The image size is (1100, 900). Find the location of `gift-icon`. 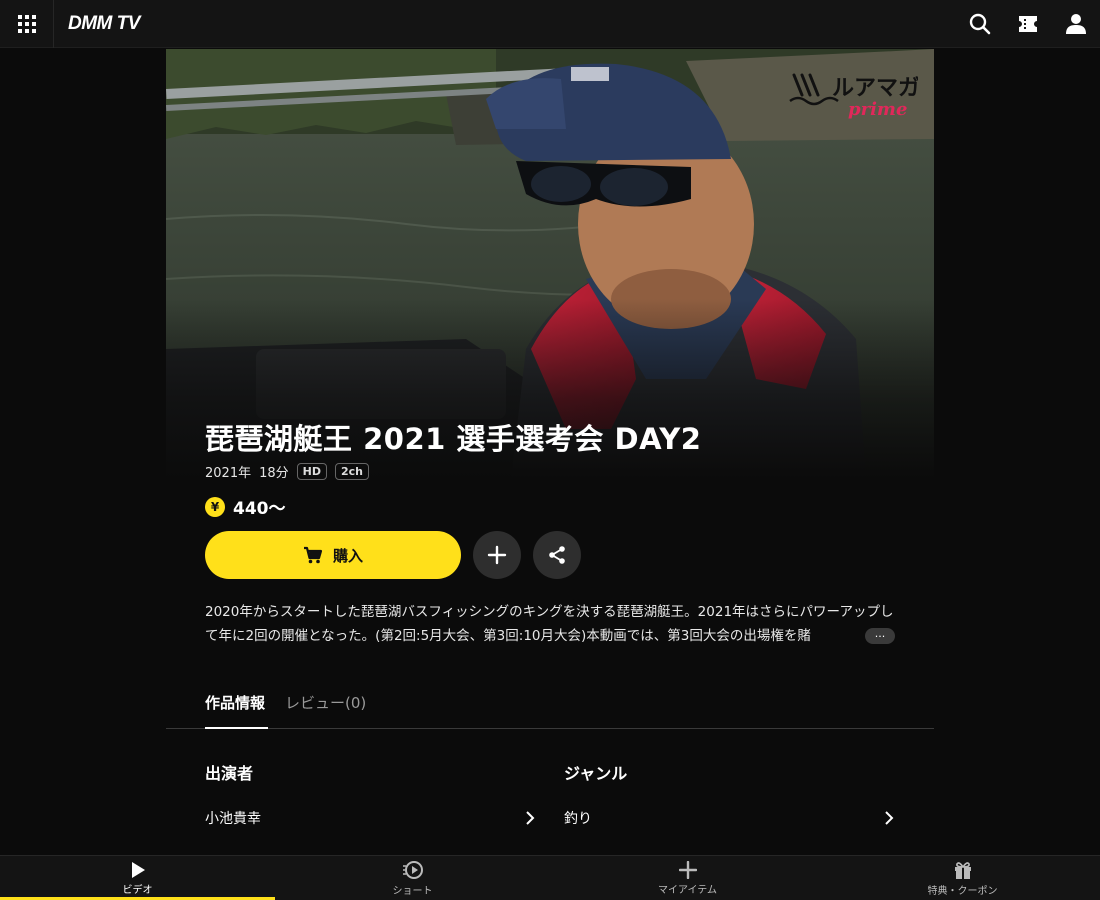

gift-icon is located at coordinates (962, 870).